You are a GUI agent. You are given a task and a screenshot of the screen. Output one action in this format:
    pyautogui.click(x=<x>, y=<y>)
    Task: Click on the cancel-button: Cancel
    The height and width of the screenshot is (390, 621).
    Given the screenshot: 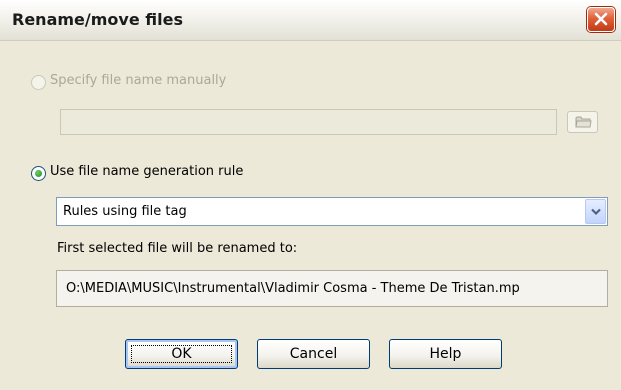 What is the action you would take?
    pyautogui.click(x=313, y=354)
    